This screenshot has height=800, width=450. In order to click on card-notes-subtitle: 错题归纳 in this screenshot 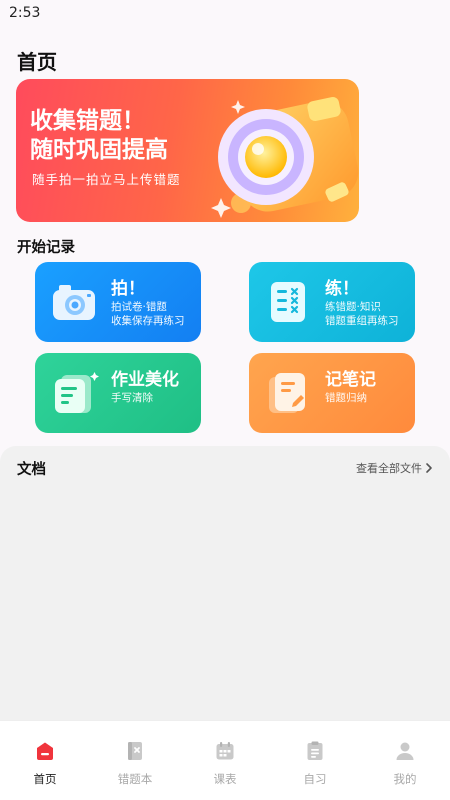, I will do `click(346, 398)`.